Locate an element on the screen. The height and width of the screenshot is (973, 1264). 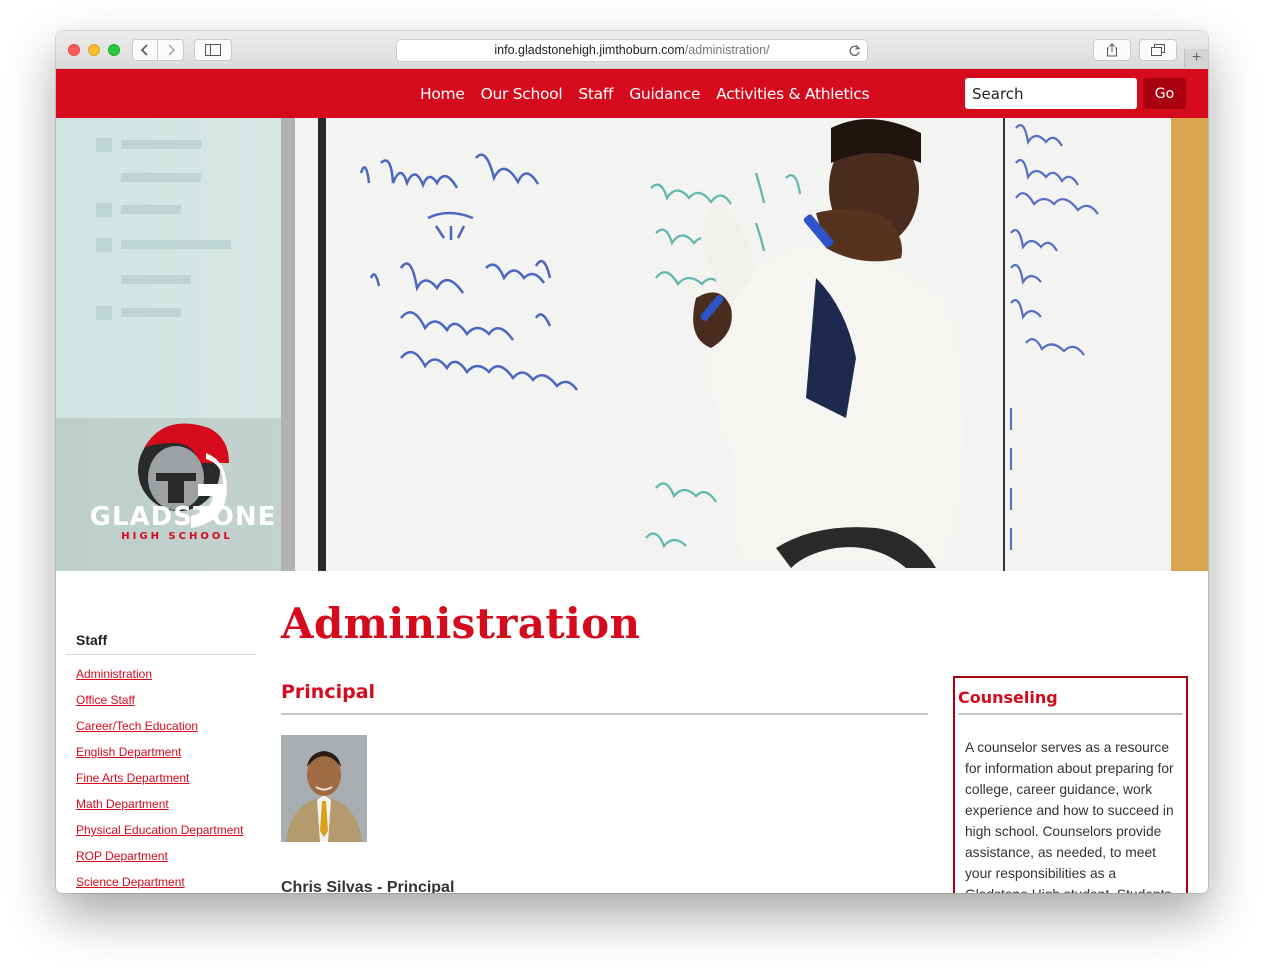
sidebar-title: Staff is located at coordinates (161, 643).